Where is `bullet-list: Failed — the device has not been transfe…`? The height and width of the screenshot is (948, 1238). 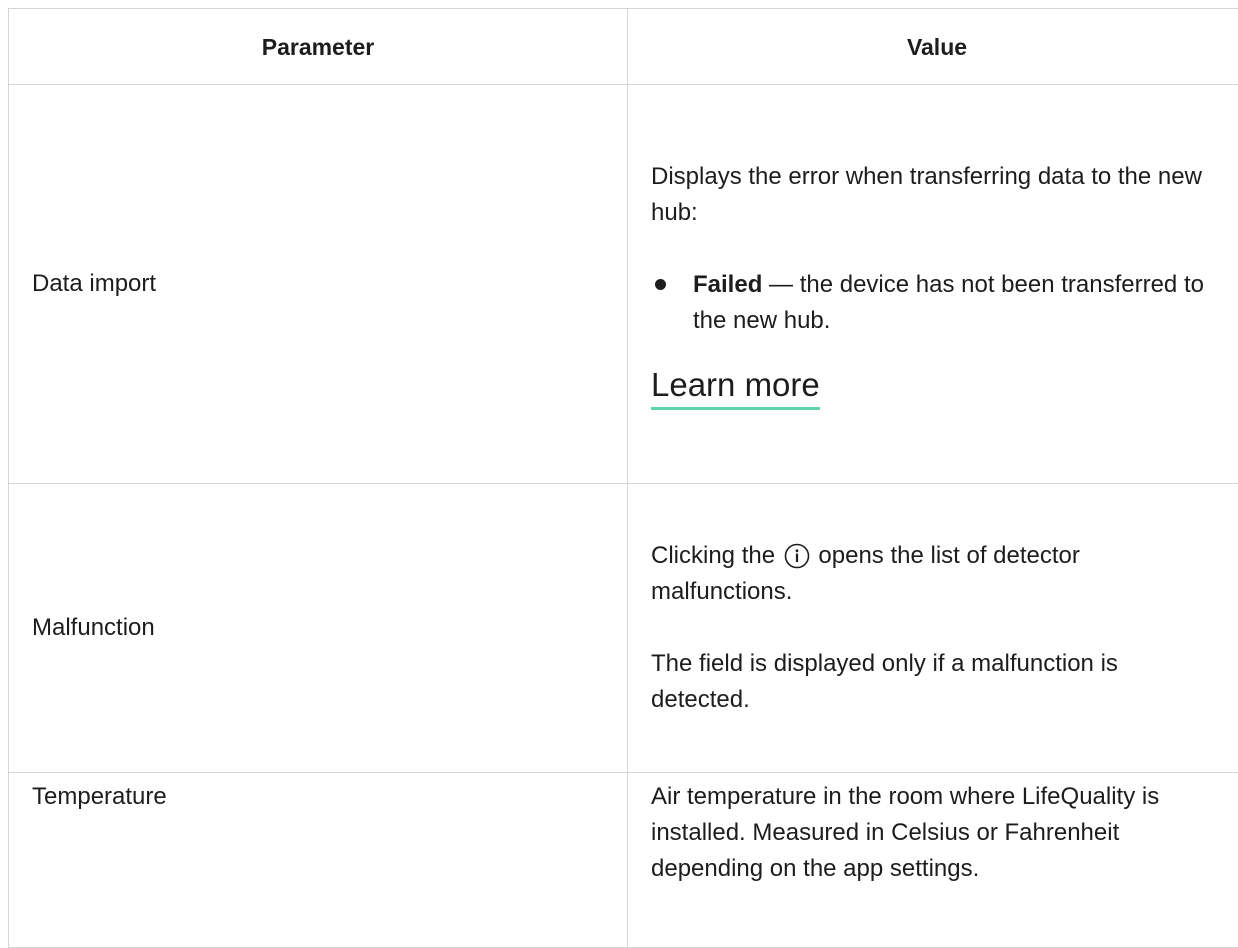 bullet-list: Failed — the device has not been transfe… is located at coordinates (937, 303).